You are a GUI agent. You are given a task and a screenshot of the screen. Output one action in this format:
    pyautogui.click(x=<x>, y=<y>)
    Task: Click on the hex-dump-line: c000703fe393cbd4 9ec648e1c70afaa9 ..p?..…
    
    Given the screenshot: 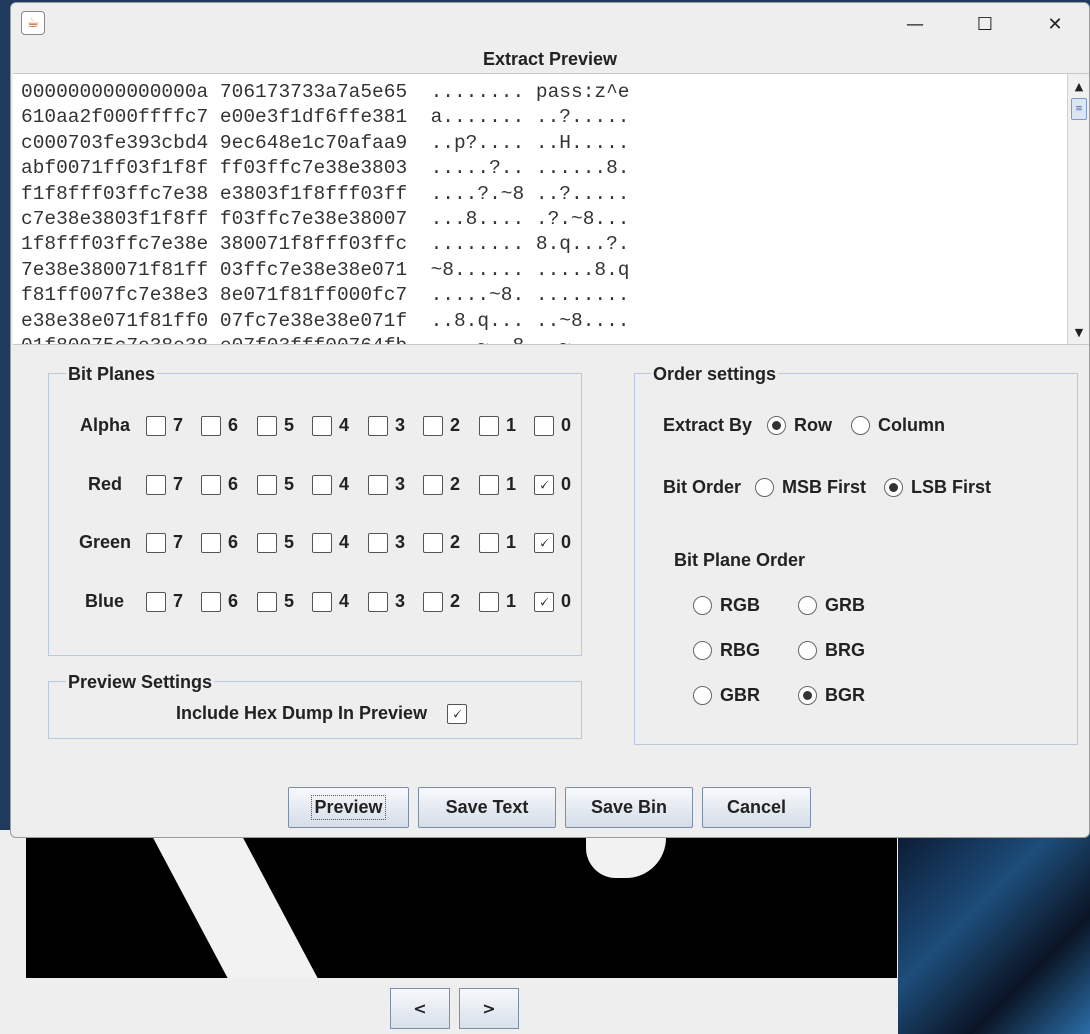 What is the action you would take?
    pyautogui.click(x=325, y=142)
    